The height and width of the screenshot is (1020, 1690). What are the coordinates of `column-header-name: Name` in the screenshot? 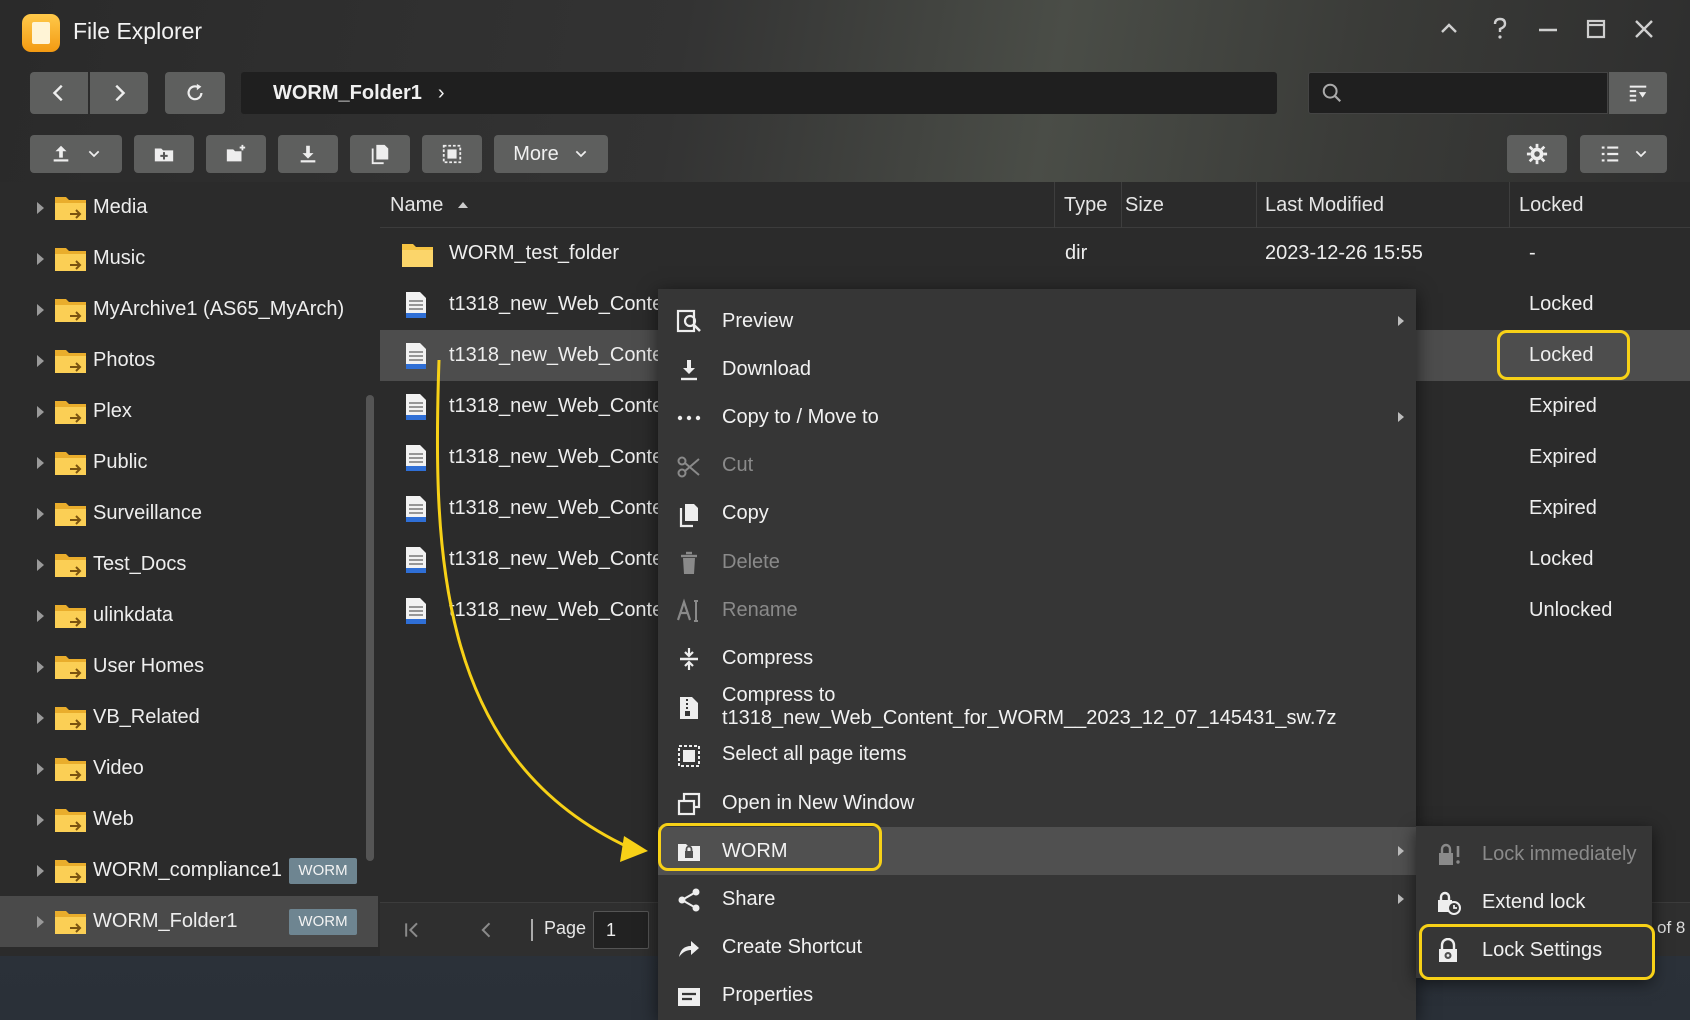 It's located at (429, 205).